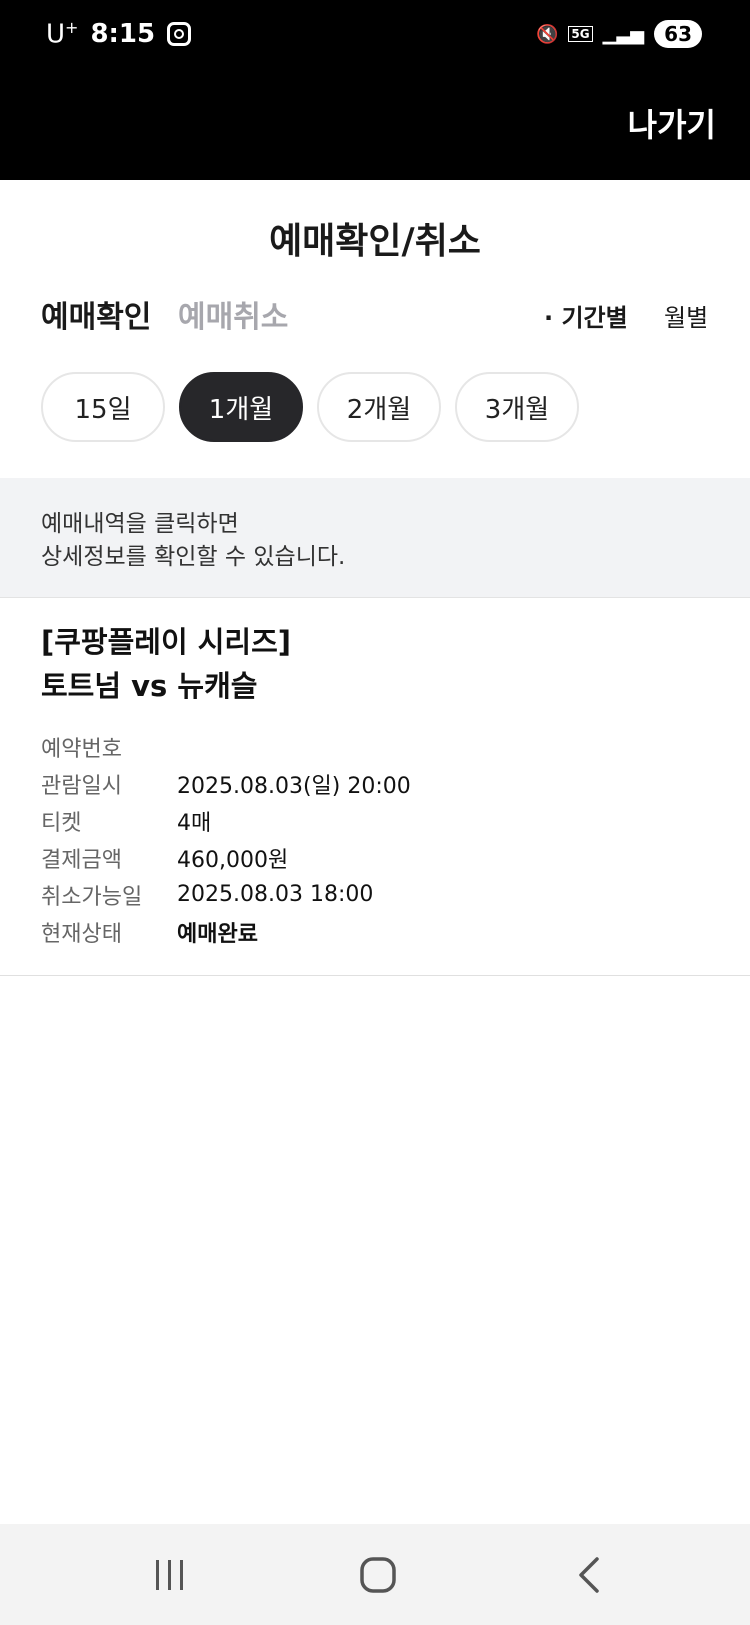  Describe the element at coordinates (170, 1575) in the screenshot. I see `recents-icon` at that location.